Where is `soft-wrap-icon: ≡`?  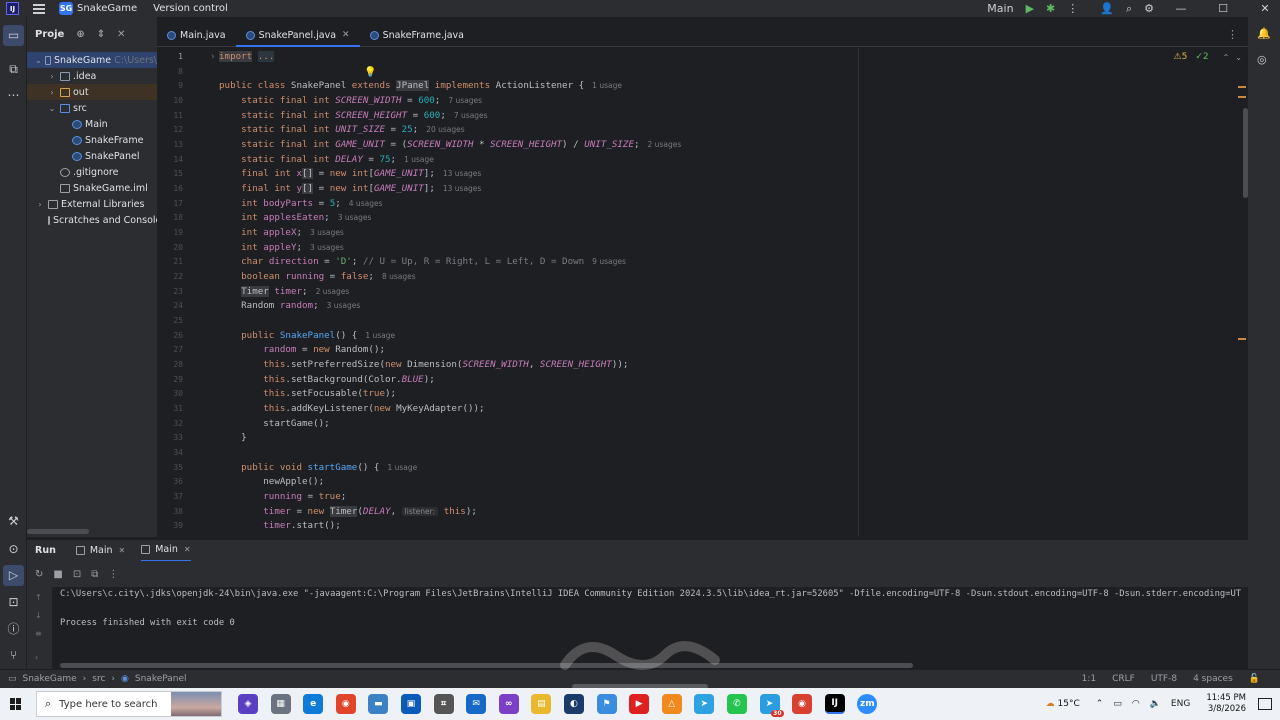
soft-wrap-icon: ≡ is located at coordinates (38, 633).